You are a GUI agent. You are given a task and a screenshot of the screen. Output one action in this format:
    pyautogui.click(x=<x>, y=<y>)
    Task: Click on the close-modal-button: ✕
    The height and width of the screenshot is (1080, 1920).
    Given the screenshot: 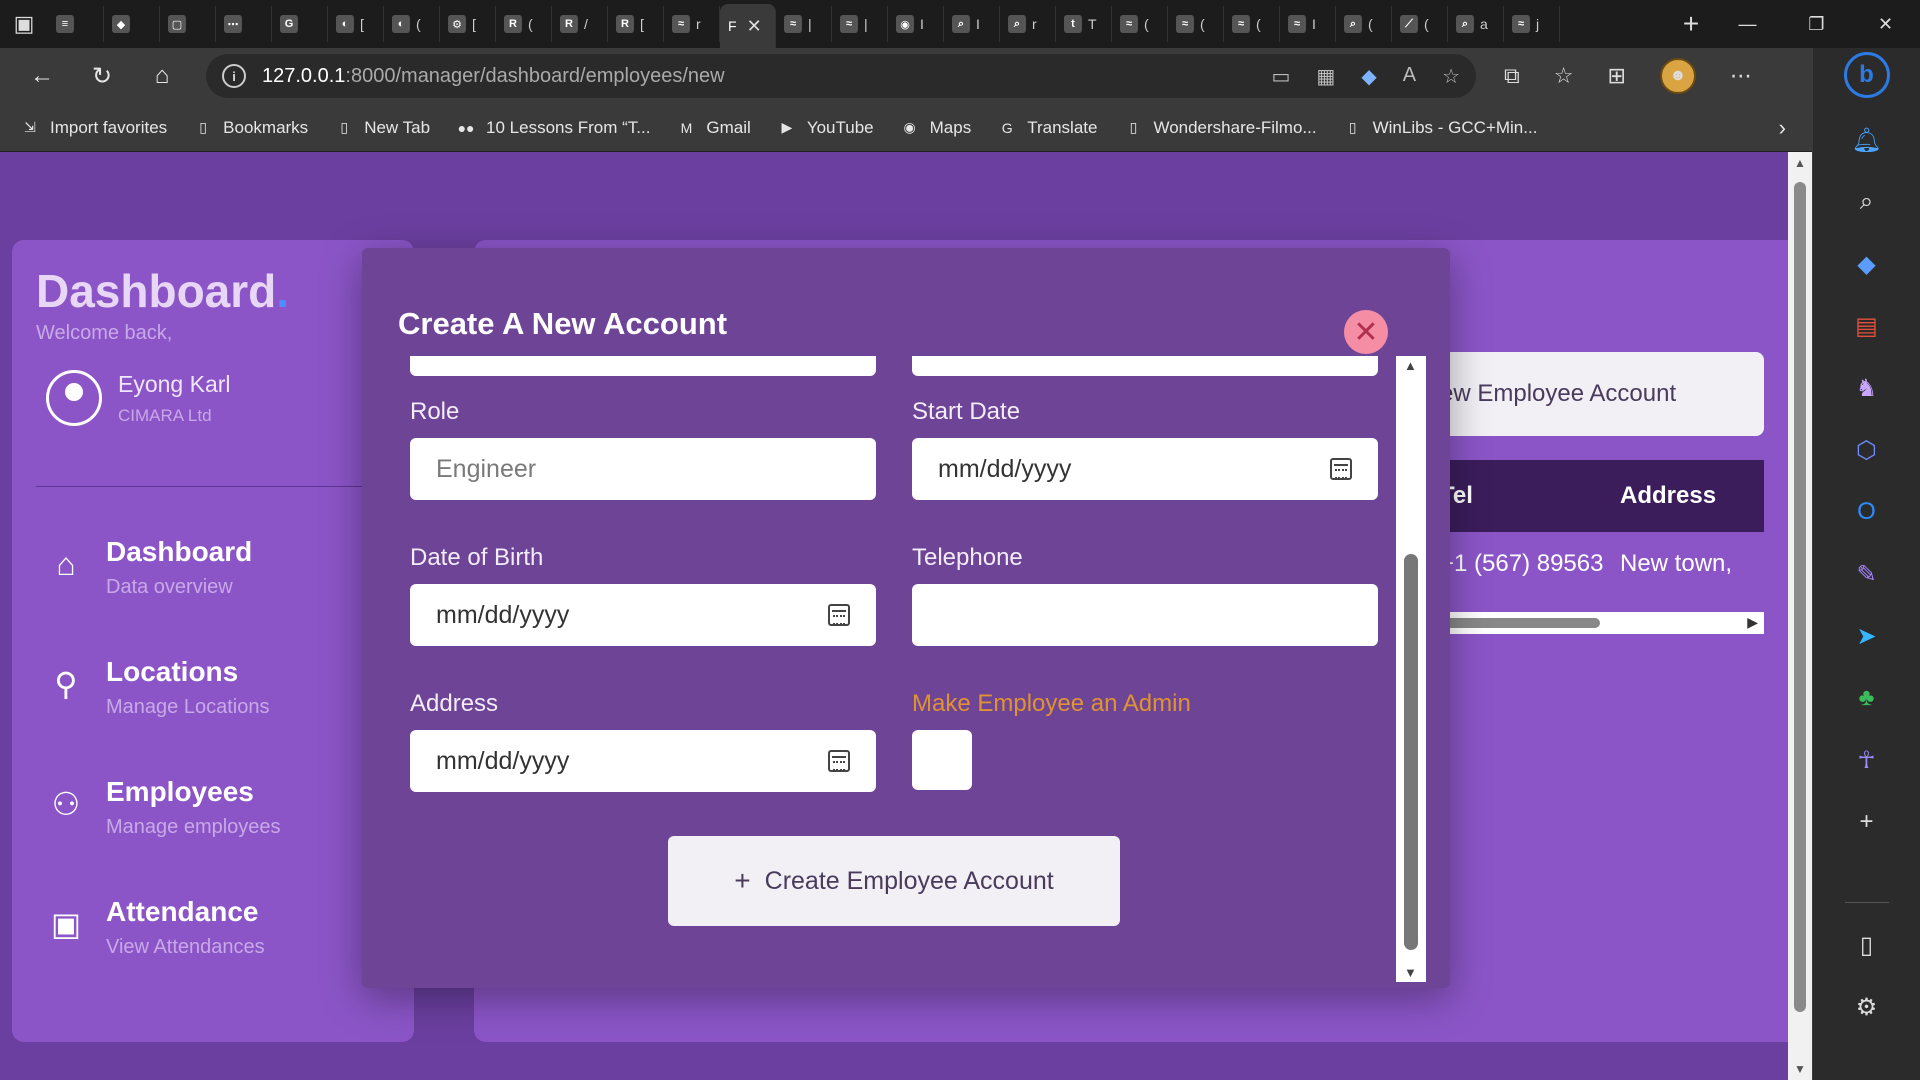 What is the action you would take?
    pyautogui.click(x=1366, y=332)
    